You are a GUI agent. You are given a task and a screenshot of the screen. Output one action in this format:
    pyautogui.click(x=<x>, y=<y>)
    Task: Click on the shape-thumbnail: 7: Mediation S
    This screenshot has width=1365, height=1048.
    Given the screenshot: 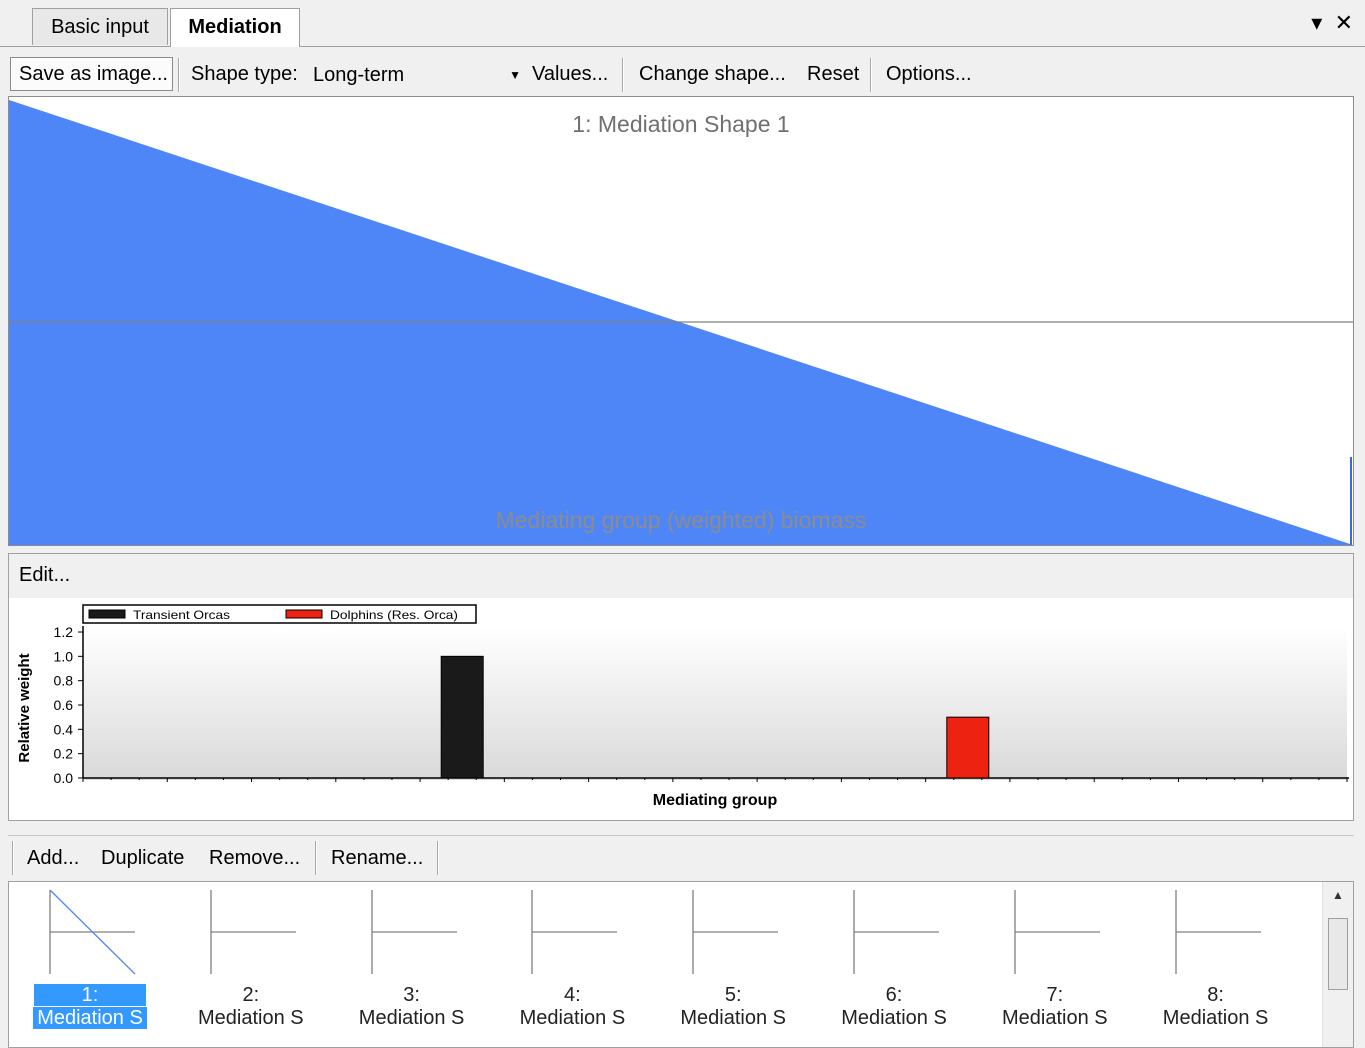 What is the action you would take?
    pyautogui.click(x=1055, y=963)
    